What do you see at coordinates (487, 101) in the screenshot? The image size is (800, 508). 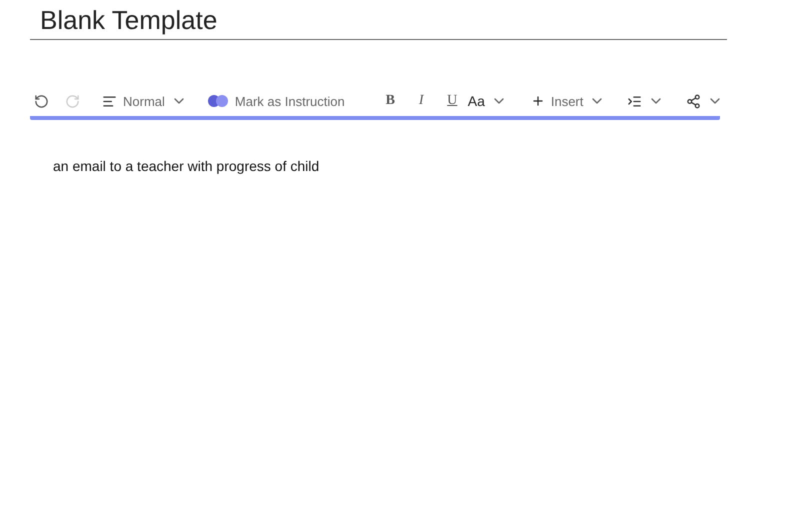 I see `font-size-dropdown: Aa` at bounding box center [487, 101].